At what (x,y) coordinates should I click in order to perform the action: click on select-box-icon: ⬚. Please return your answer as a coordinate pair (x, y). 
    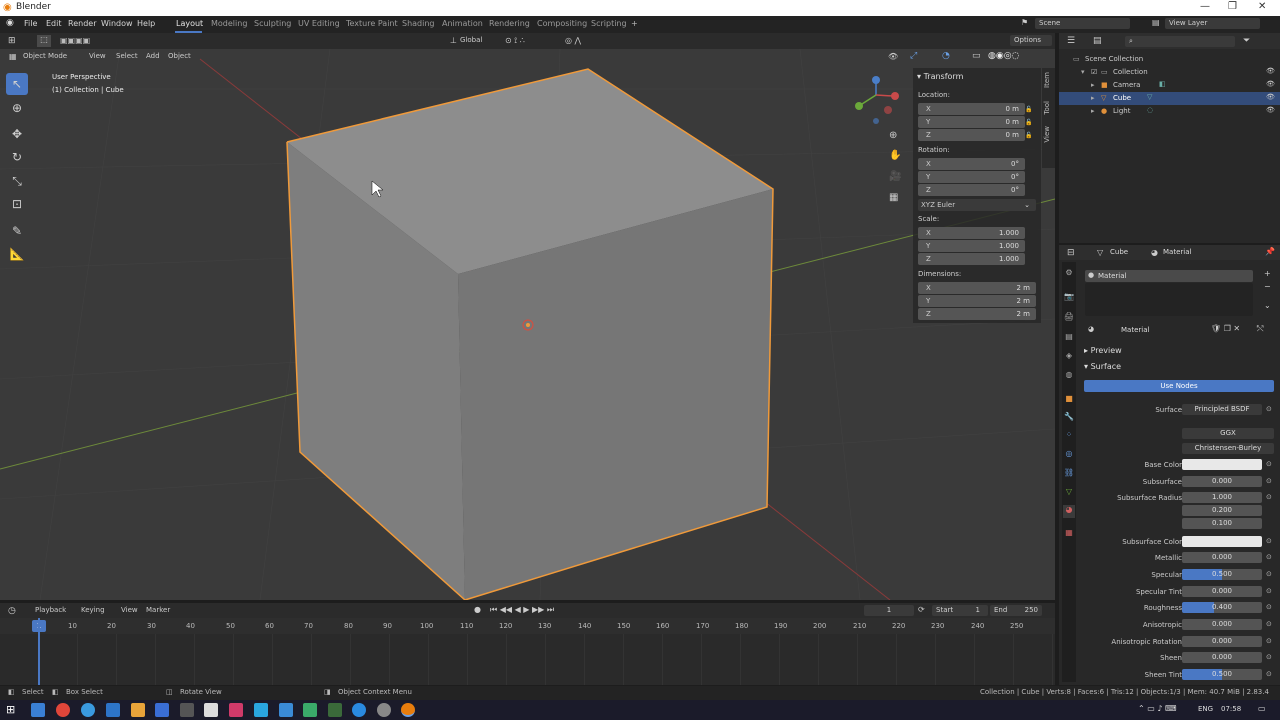
    Looking at the image, I should click on (44, 41).